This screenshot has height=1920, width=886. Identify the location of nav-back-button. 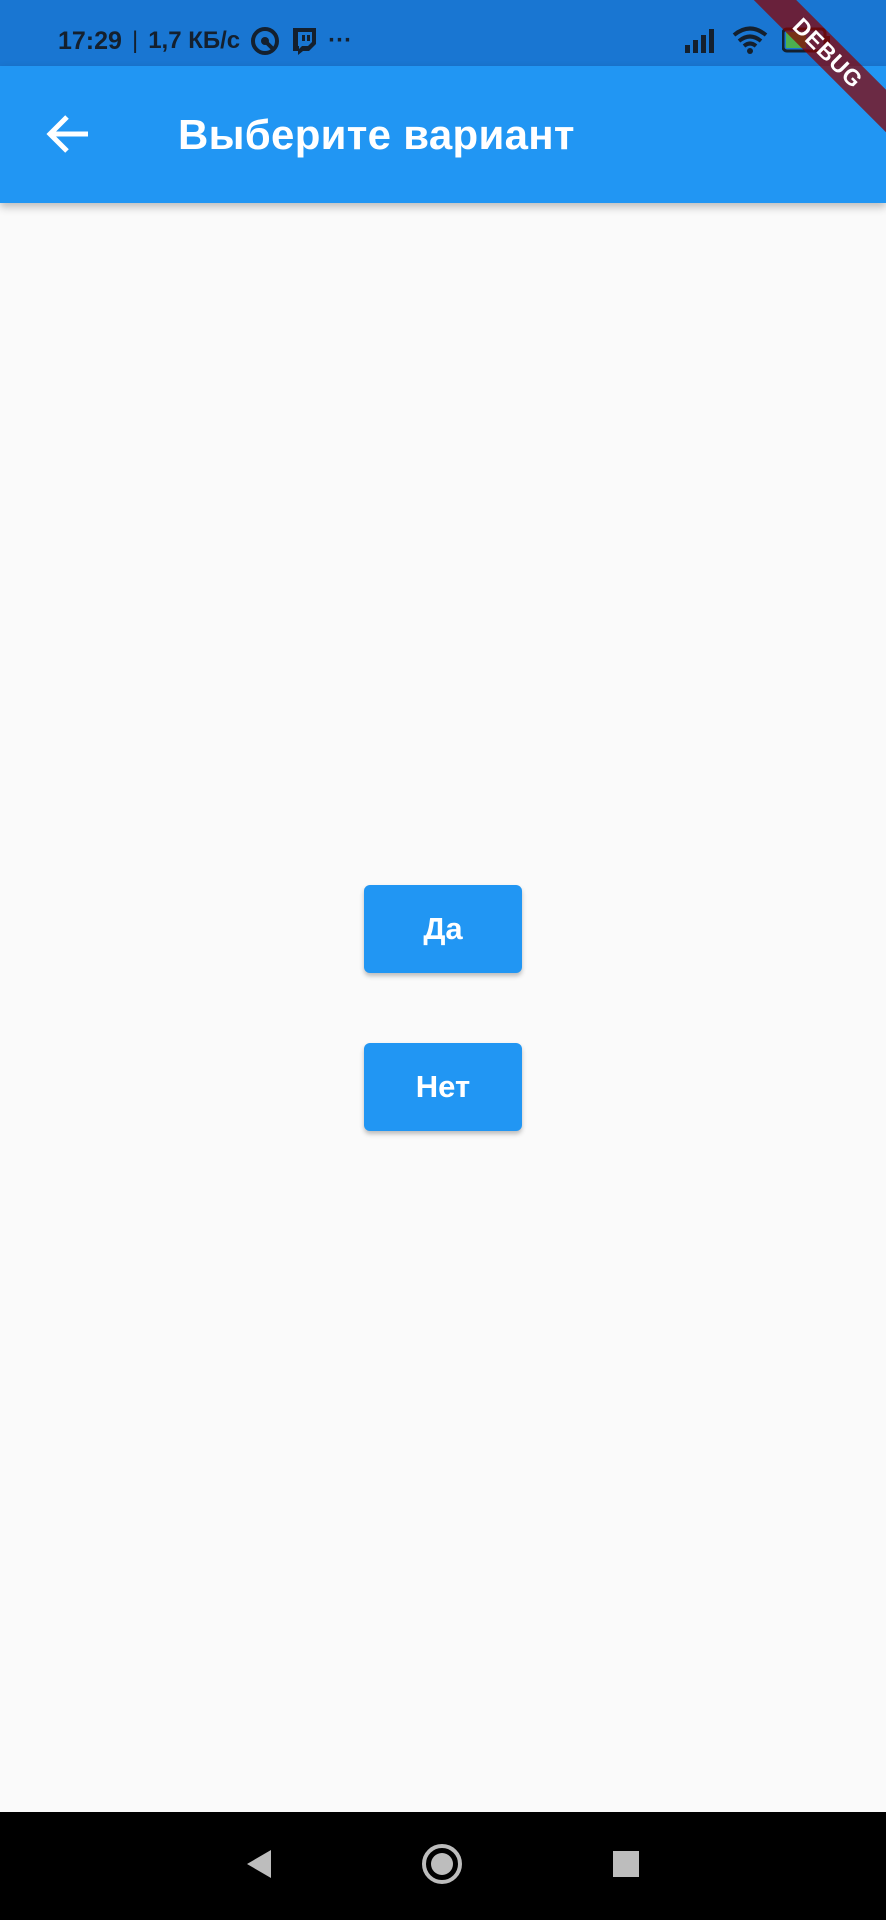
(258, 1866).